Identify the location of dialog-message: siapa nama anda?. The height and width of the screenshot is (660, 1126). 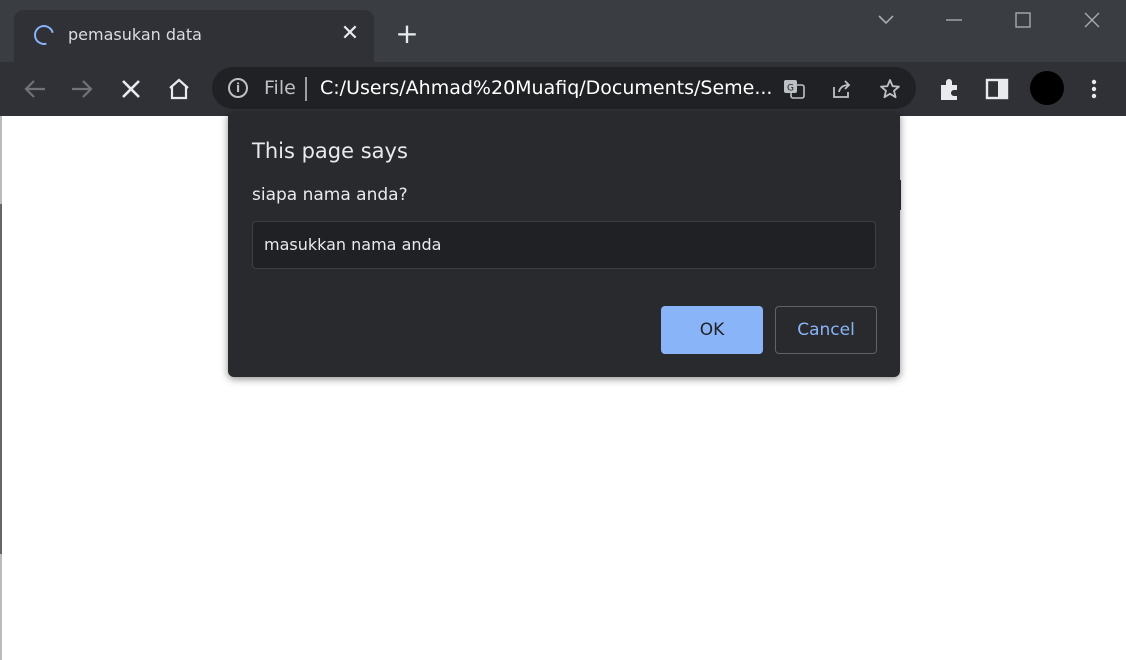
(330, 195).